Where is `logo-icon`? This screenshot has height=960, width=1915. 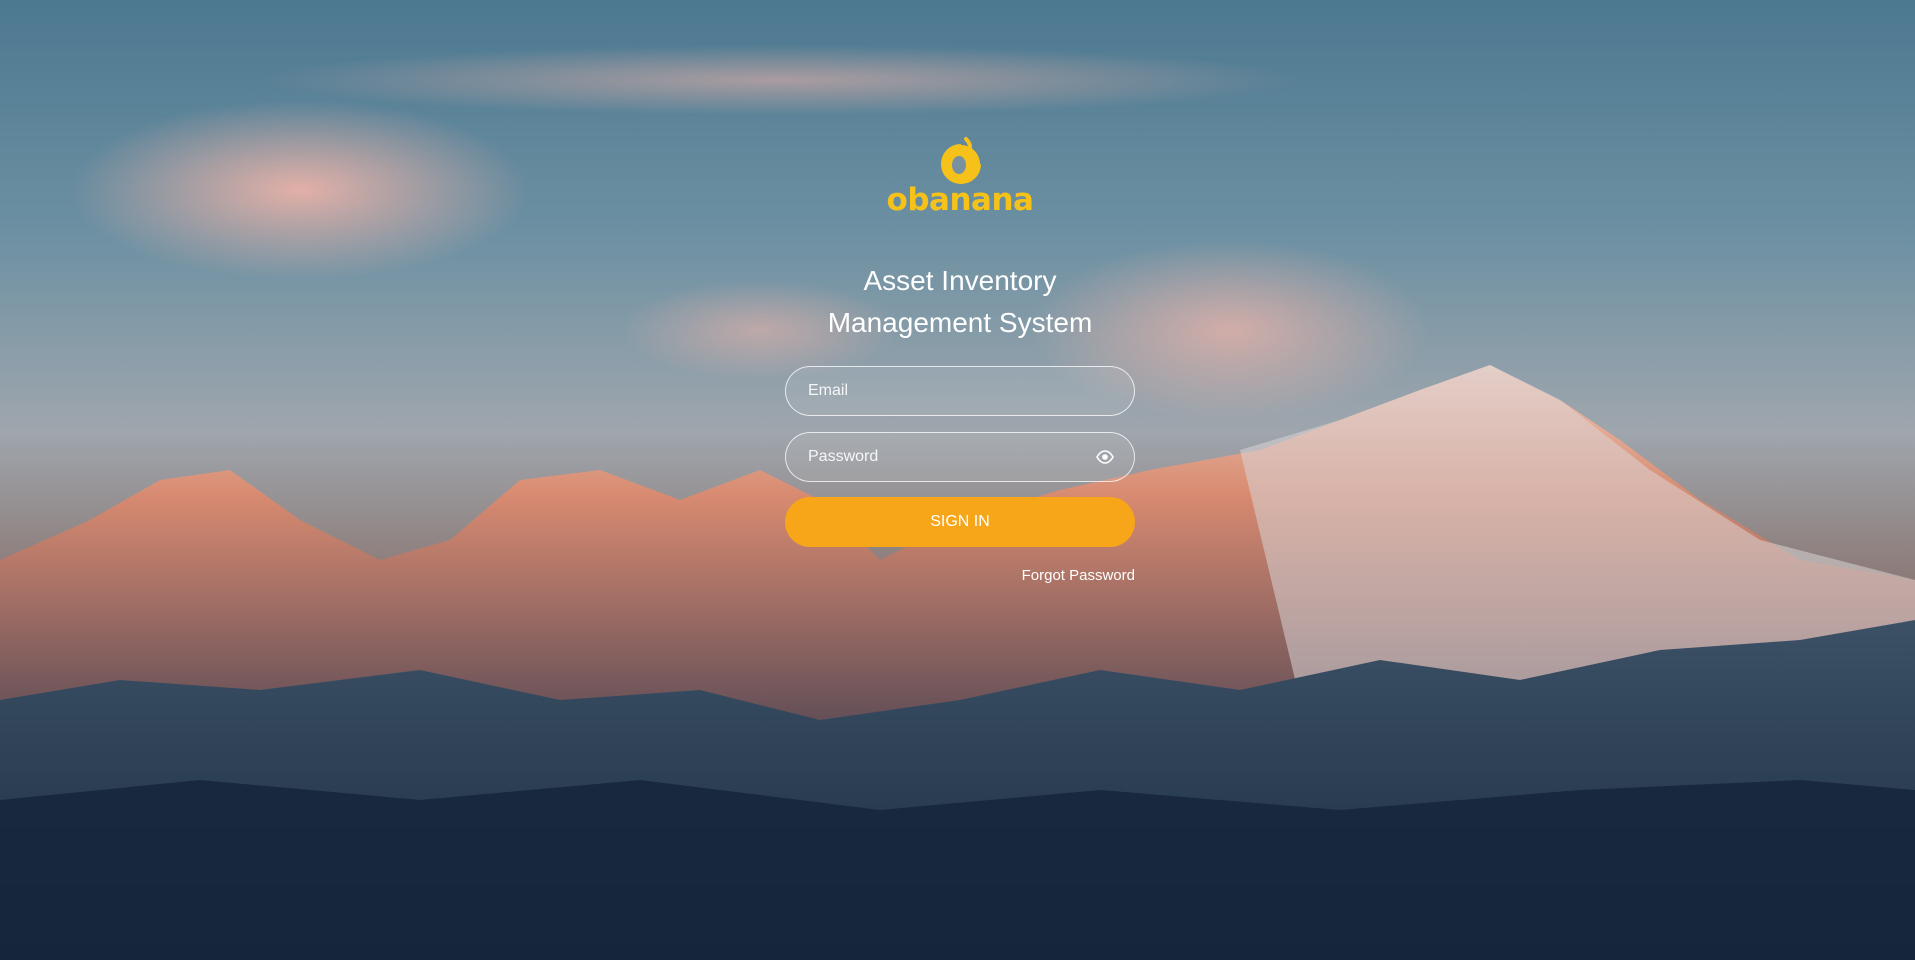
logo-icon is located at coordinates (960, 161).